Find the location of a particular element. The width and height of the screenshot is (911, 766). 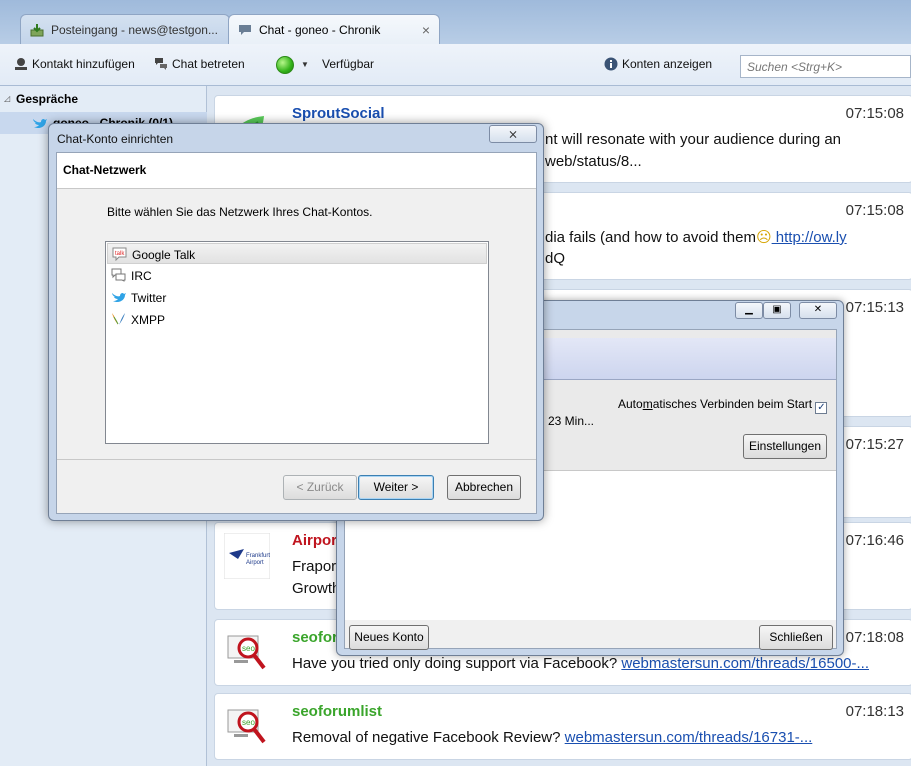

close-window-button: ✕ is located at coordinates (818, 310).